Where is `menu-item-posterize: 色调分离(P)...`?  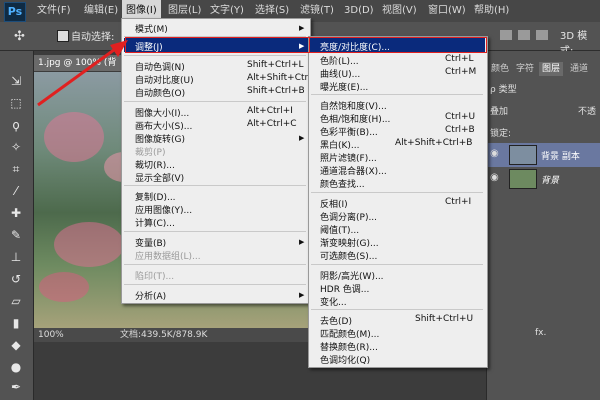
menu-item-posterize: 色调分离(P)... is located at coordinates (348, 216).